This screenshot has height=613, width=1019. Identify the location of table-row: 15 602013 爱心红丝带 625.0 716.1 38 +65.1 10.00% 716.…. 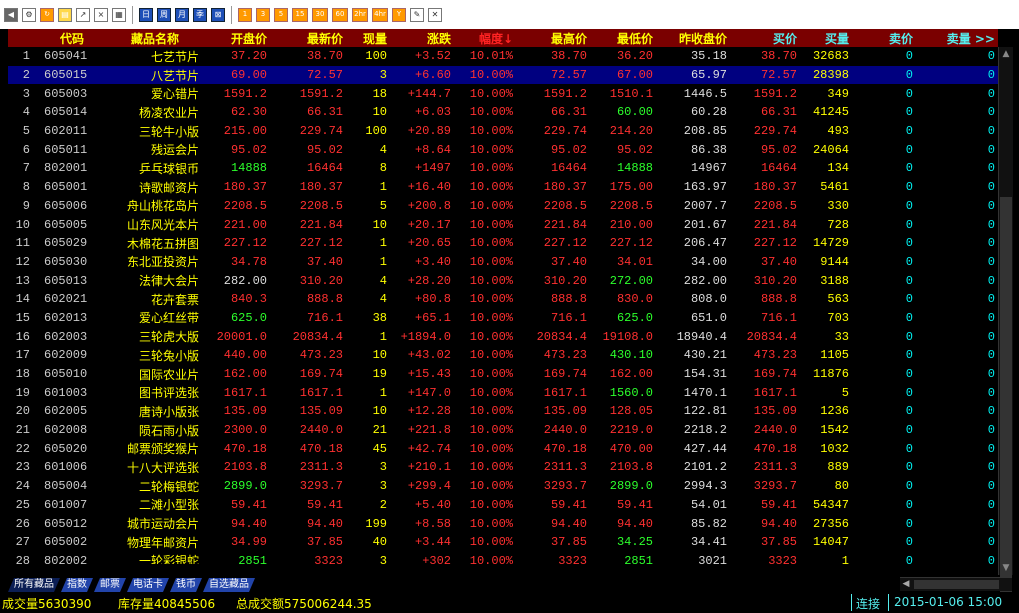
(503, 318).